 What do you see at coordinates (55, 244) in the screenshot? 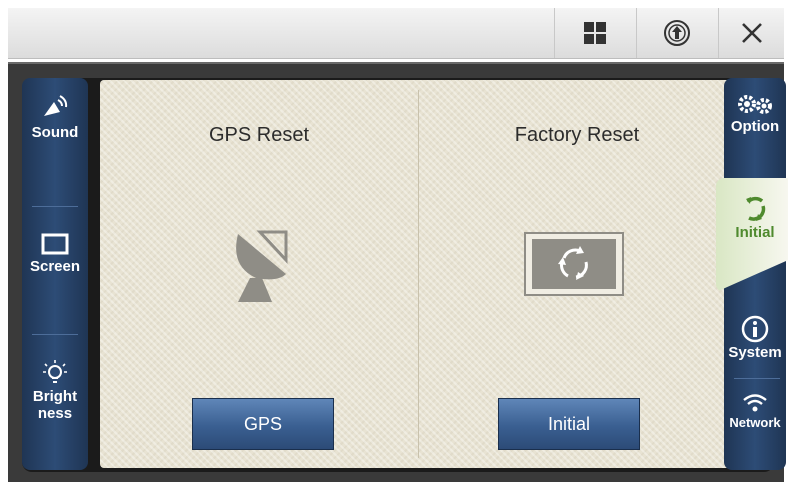
I see `screen-icon` at bounding box center [55, 244].